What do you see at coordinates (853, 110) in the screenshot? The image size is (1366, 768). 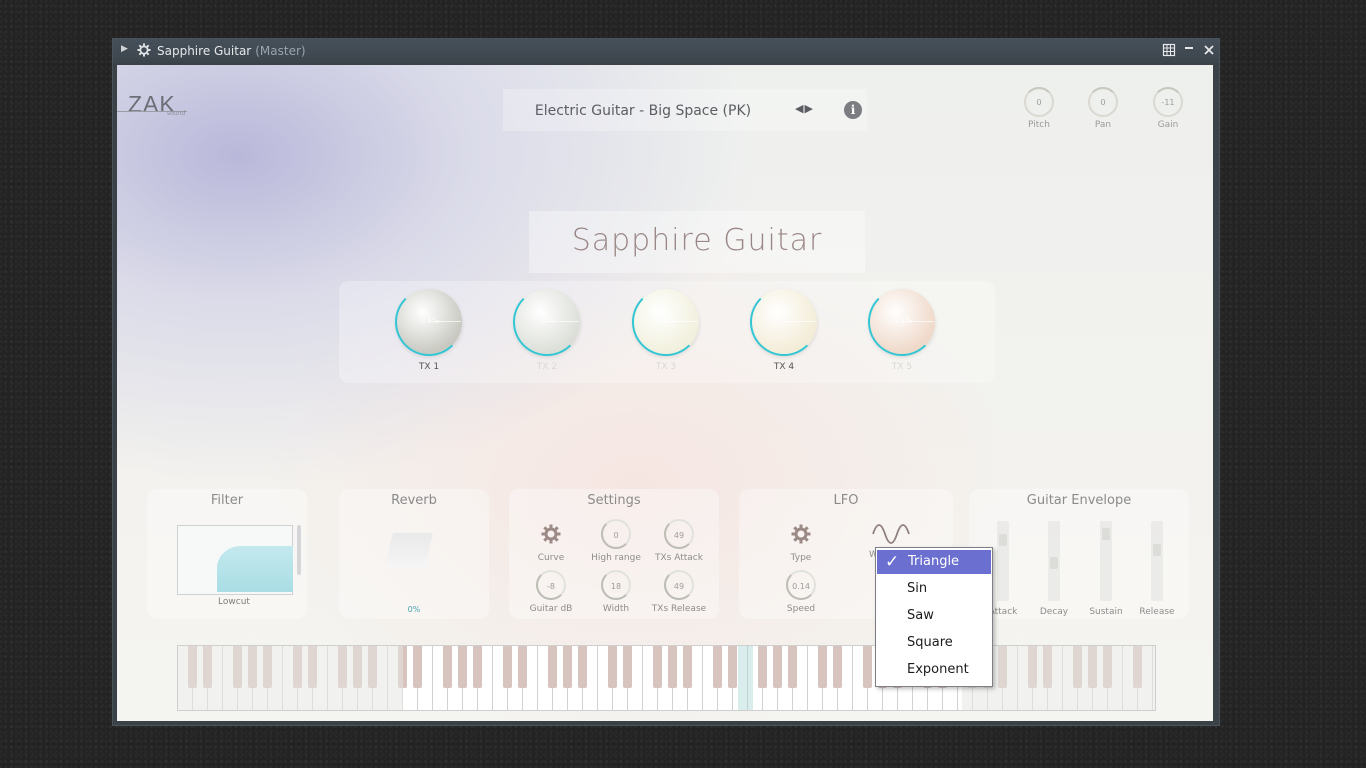 I see `info-icon: i` at bounding box center [853, 110].